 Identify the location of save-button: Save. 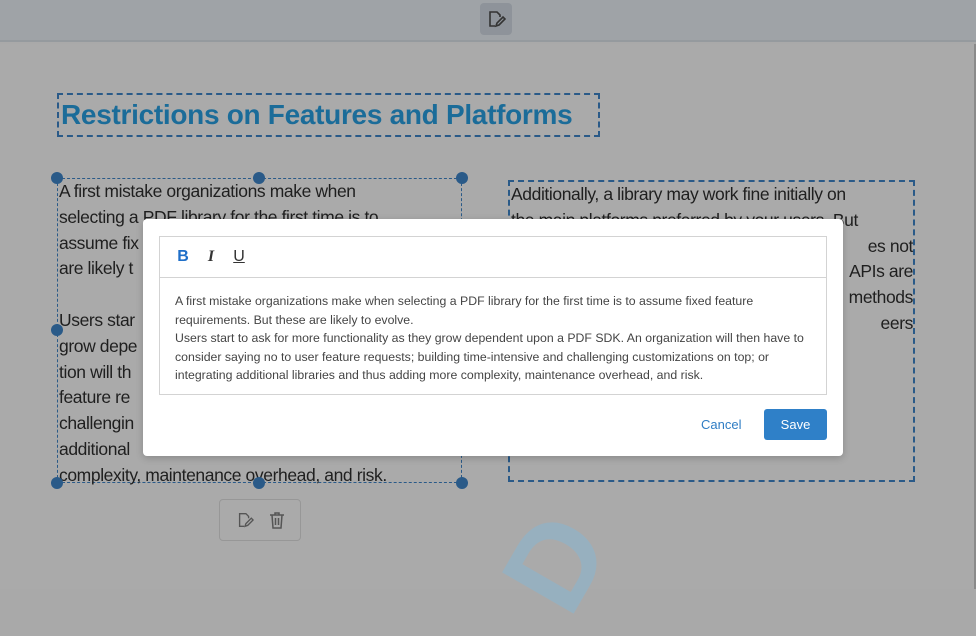
(795, 424).